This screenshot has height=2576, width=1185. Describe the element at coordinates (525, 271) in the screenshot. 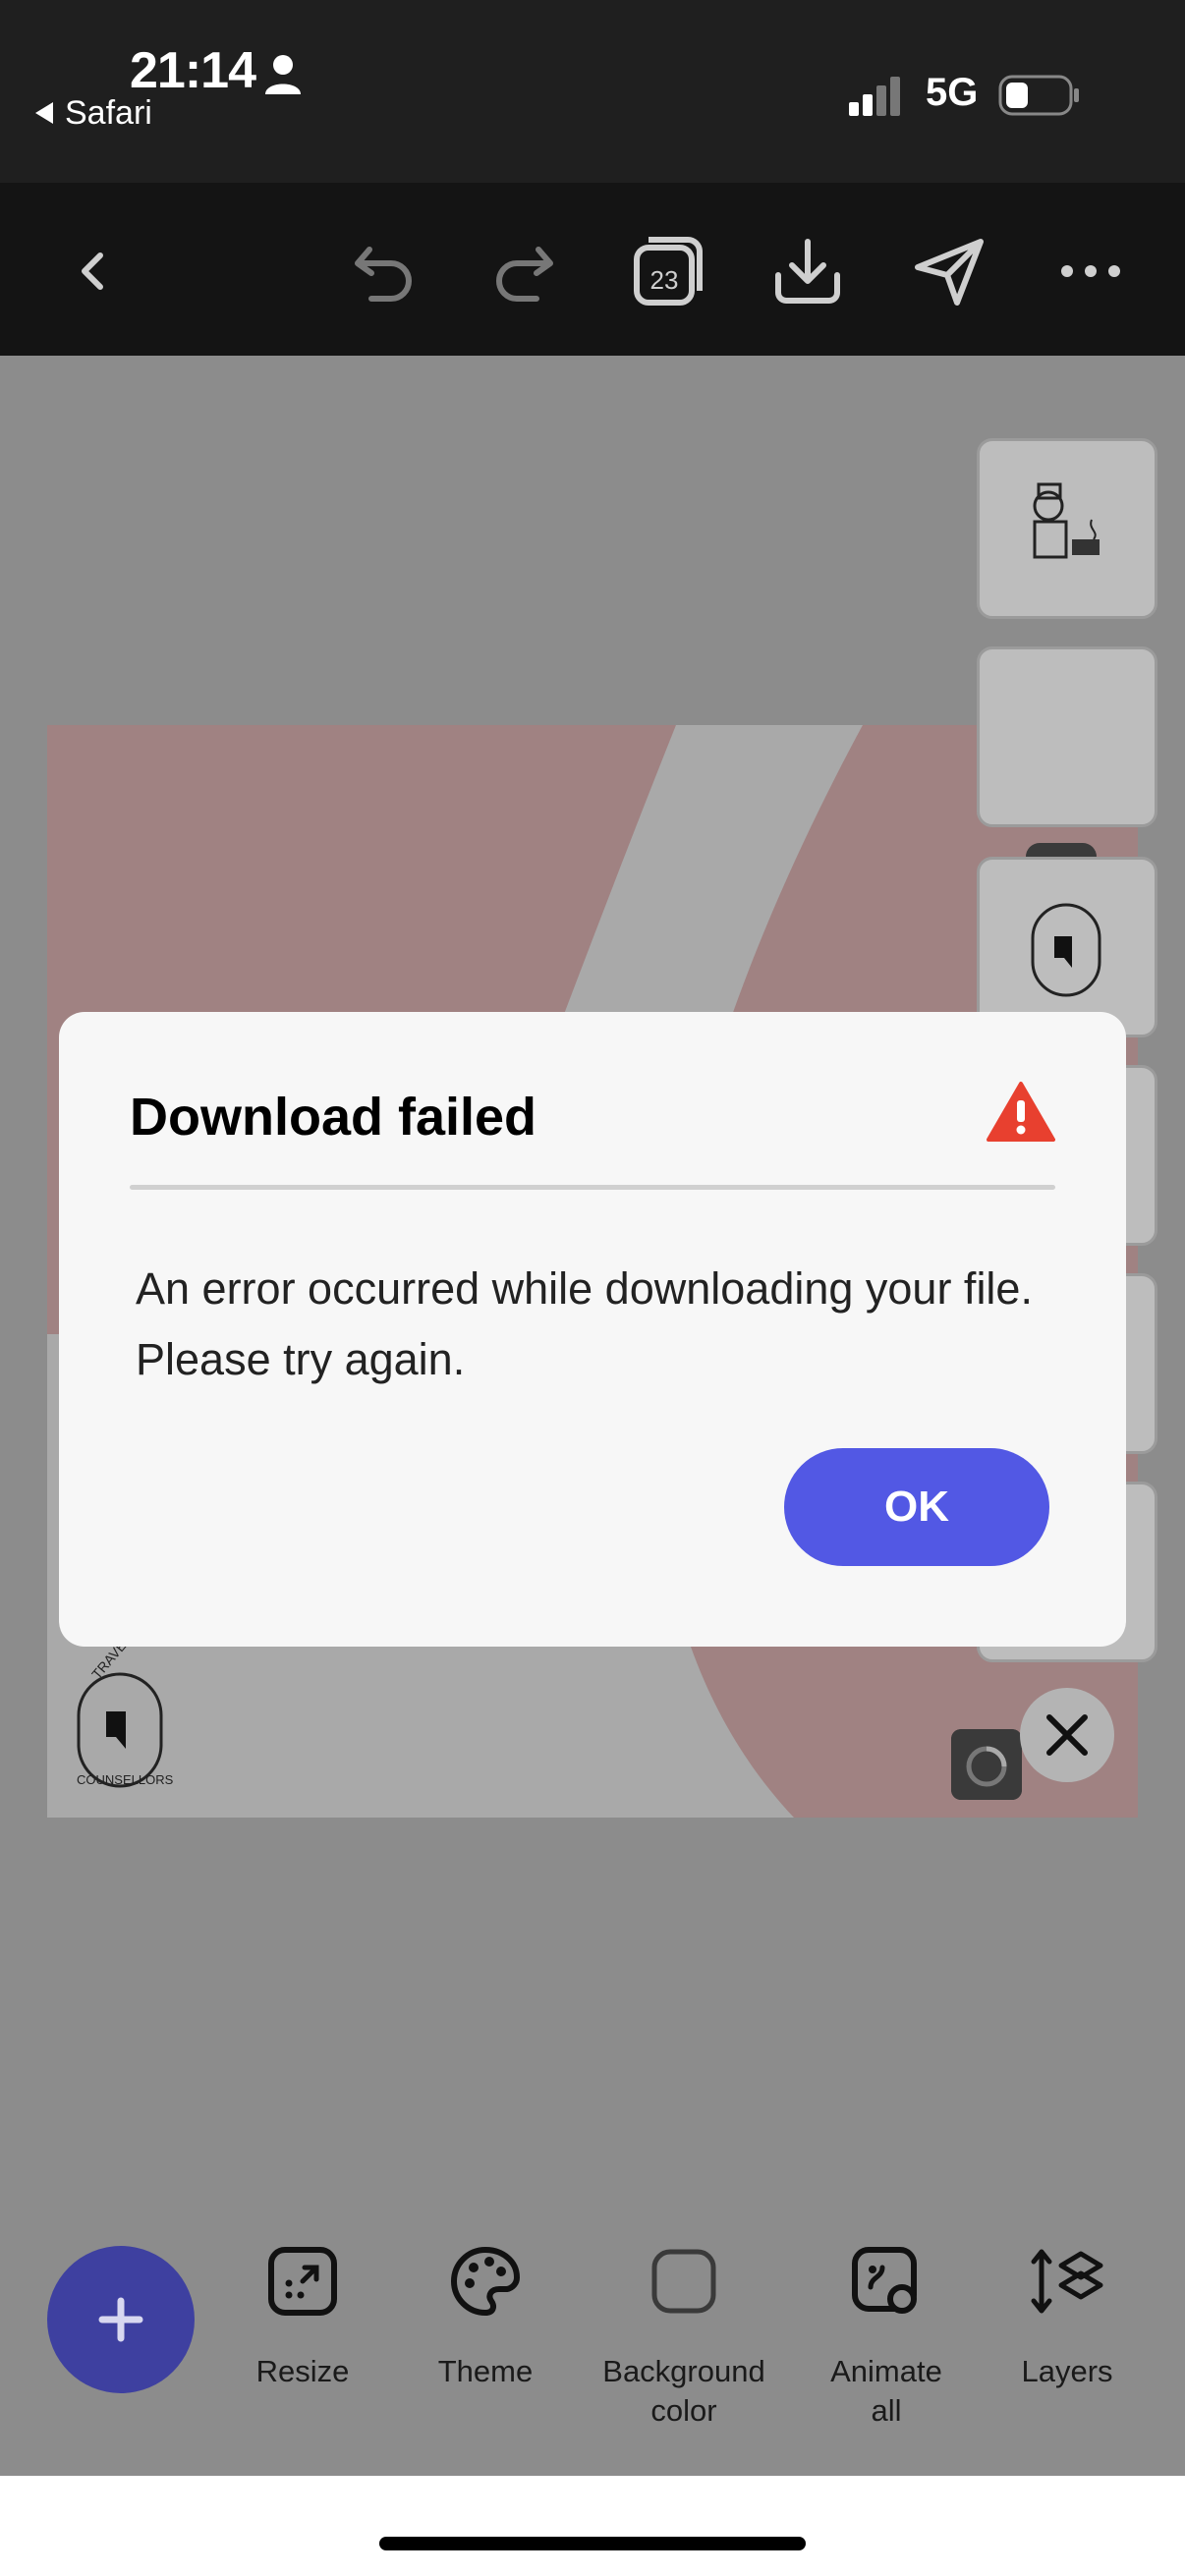

I see `redo-icon` at that location.